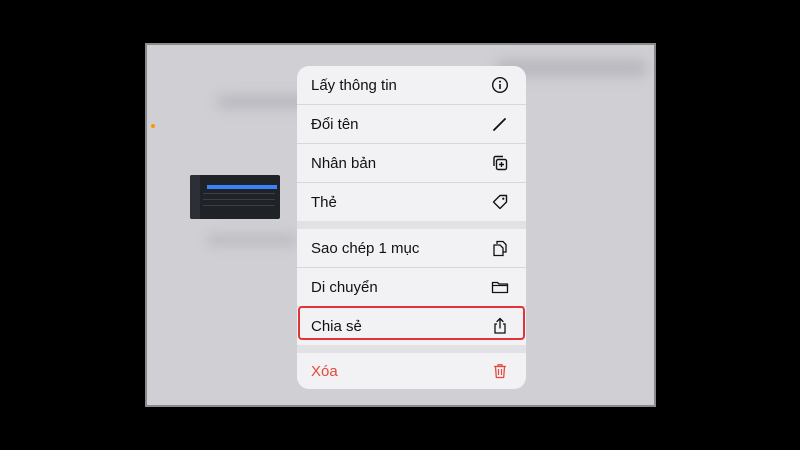 The width and height of the screenshot is (800, 450). I want to click on tag-icon, so click(500, 202).